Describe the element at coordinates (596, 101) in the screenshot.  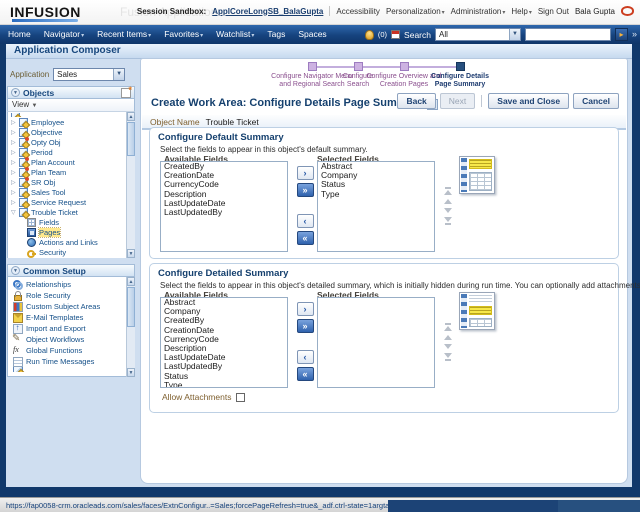
I see `cancel-button: Cancel` at that location.